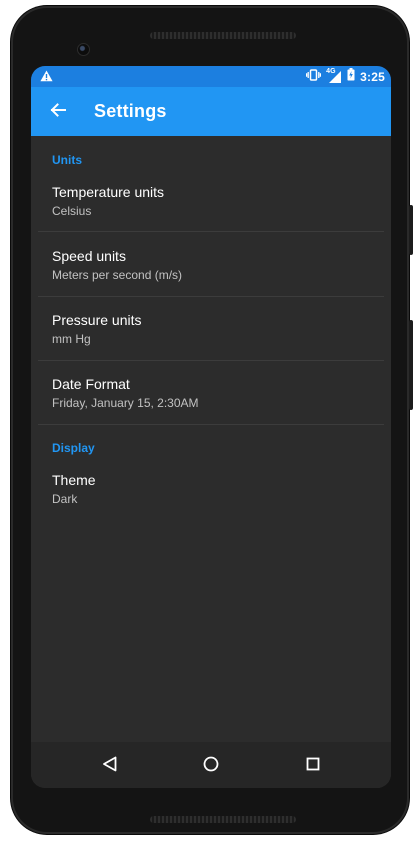 The image size is (419, 846). I want to click on pref-title: Theme, so click(74, 480).